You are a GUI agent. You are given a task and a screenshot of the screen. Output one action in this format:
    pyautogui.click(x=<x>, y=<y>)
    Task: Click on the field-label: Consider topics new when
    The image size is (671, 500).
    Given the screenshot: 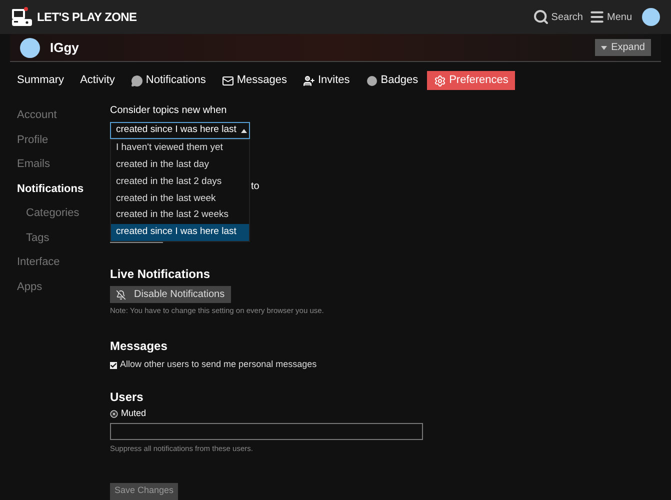 What is the action you would take?
    pyautogui.click(x=169, y=111)
    